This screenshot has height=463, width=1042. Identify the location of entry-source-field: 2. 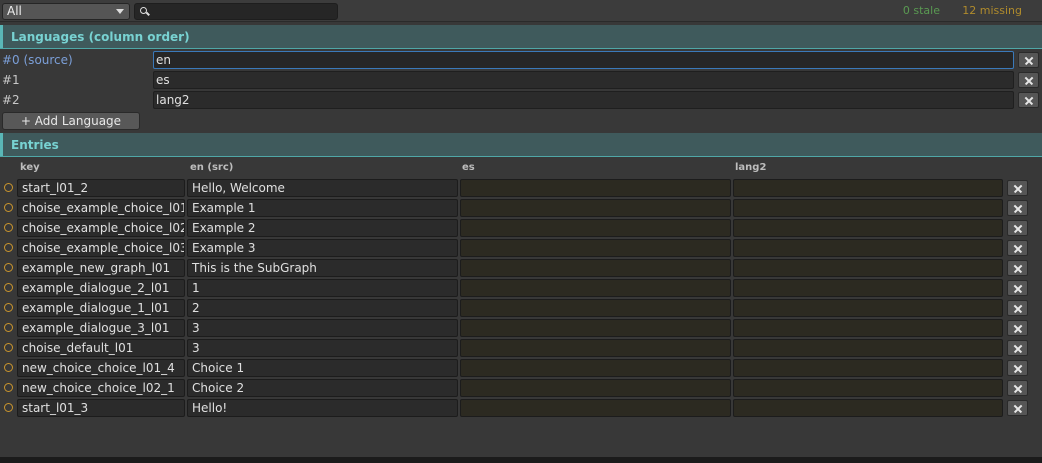
(322, 308).